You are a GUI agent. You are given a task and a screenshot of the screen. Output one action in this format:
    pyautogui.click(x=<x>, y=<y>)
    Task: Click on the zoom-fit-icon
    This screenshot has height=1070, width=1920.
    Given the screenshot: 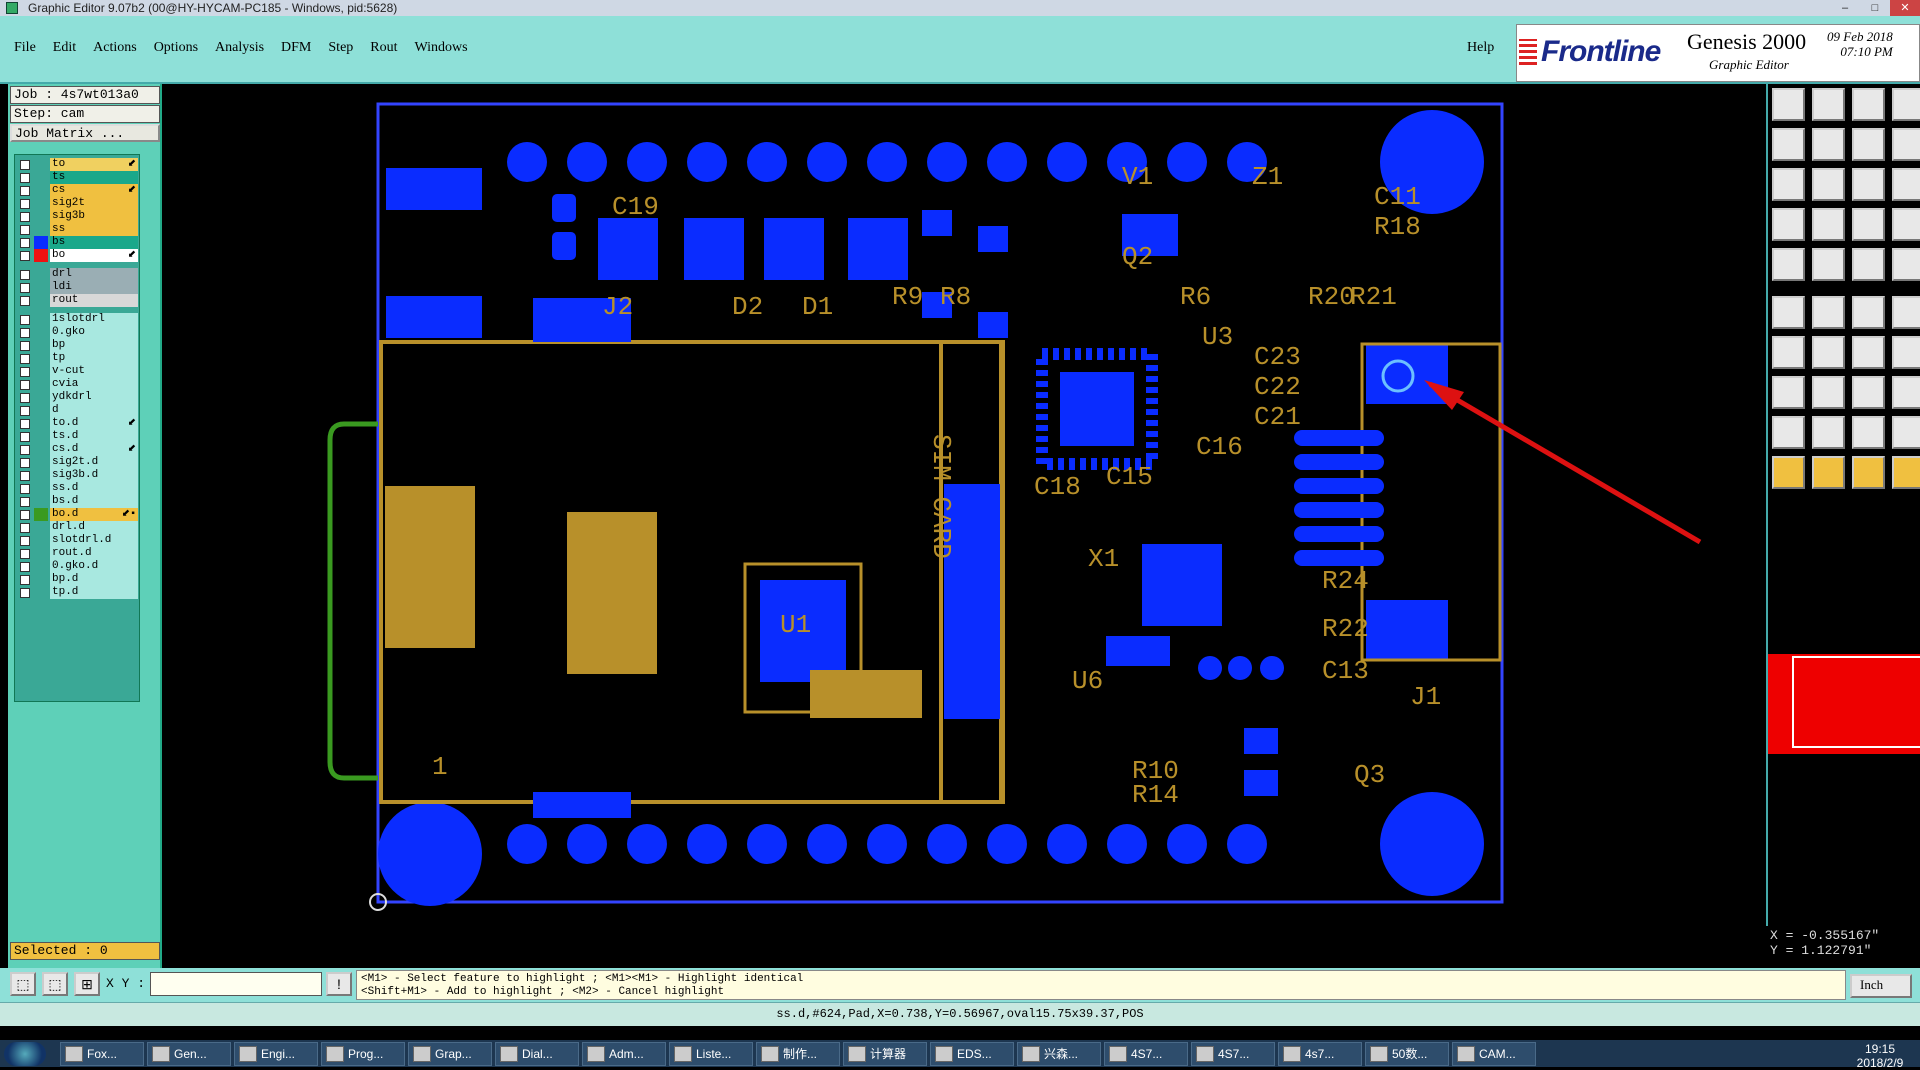 What is the action you would take?
    pyautogui.click(x=1906, y=144)
    